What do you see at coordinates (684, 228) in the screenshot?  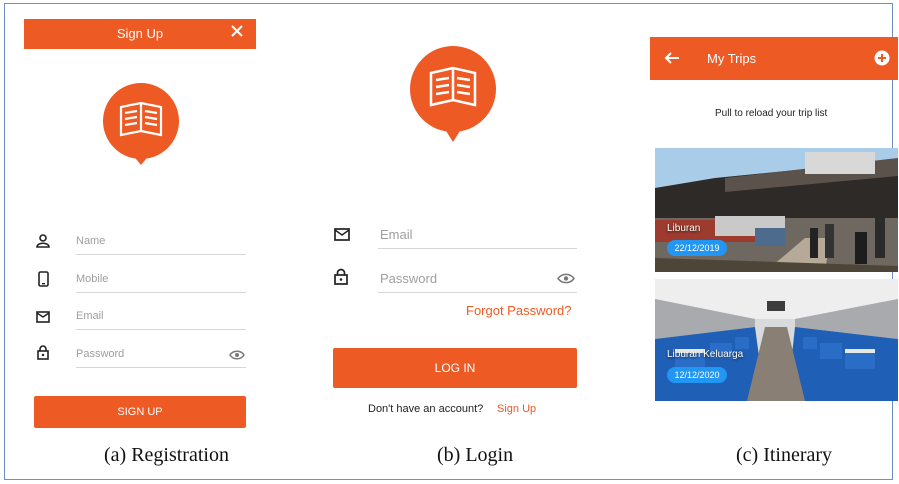 I see `trip-name: Liburan` at bounding box center [684, 228].